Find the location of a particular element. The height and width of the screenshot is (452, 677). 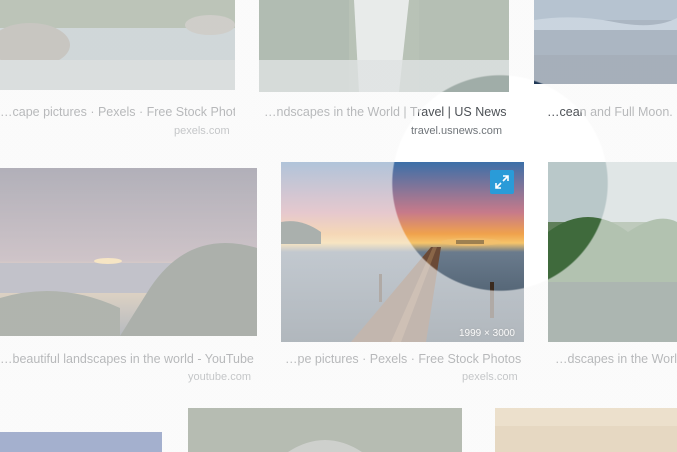

expand-icon is located at coordinates (502, 182).